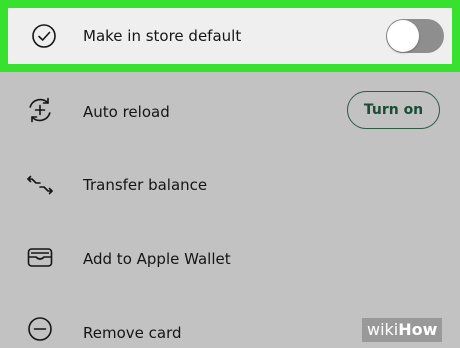 This screenshot has width=460, height=348. I want to click on wikihow-watermark: wikiHow, so click(402, 330).